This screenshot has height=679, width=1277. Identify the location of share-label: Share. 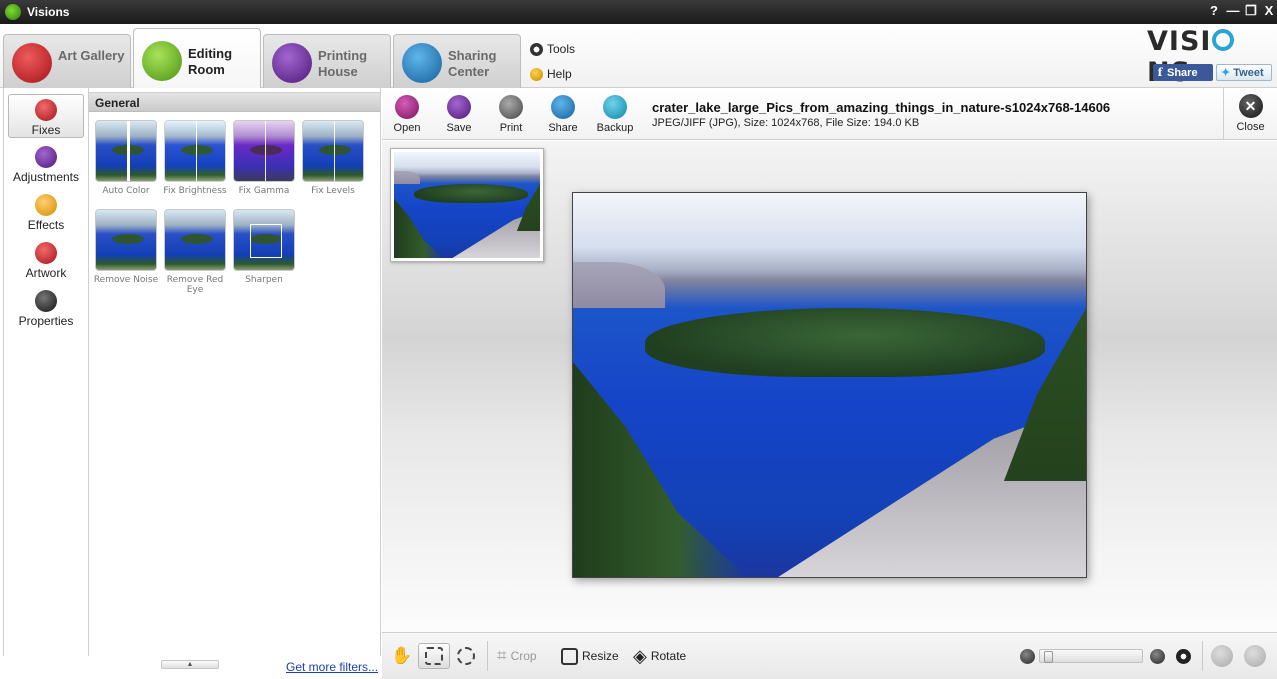
(1182, 73).